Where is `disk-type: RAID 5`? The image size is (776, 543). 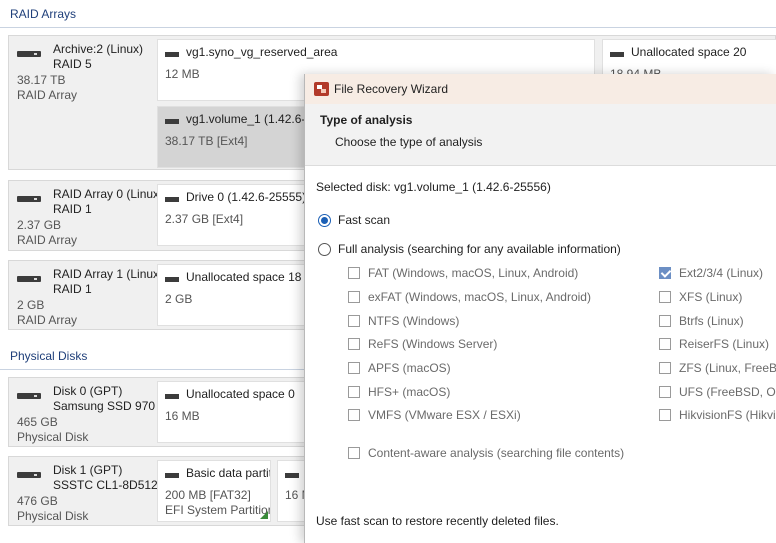 disk-type: RAID 5 is located at coordinates (72, 64).